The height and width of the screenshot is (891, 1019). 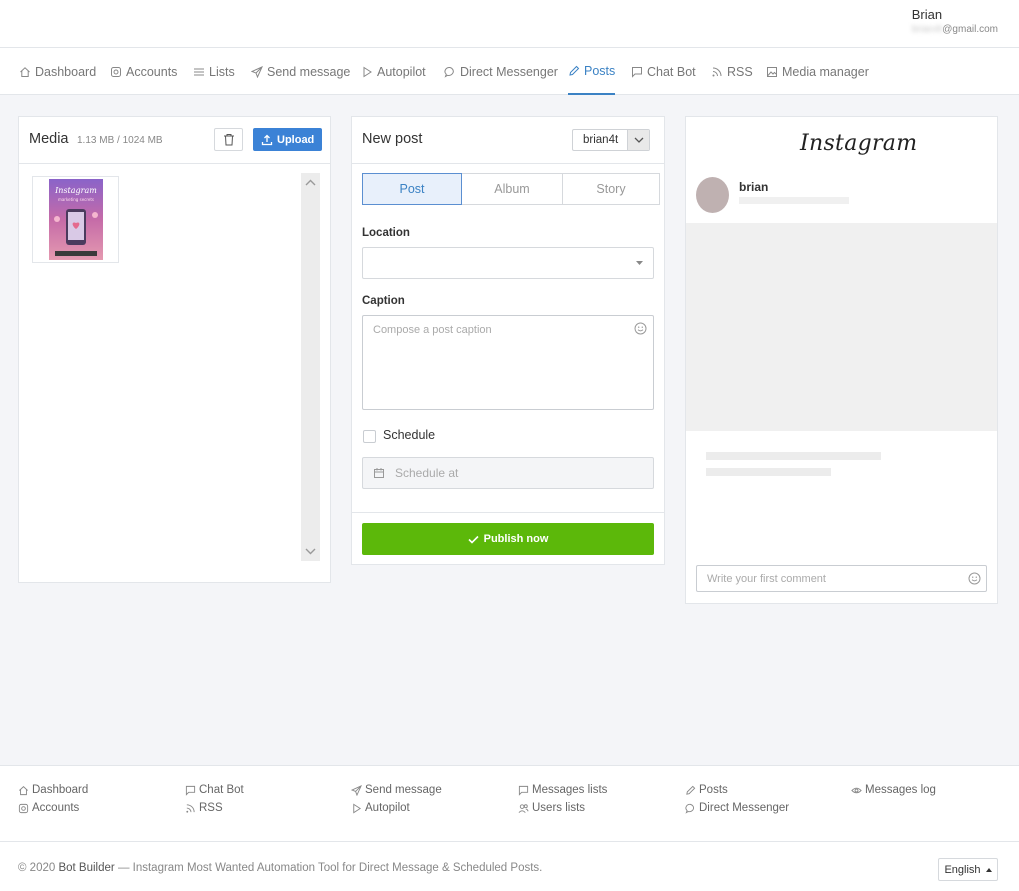 What do you see at coordinates (214, 790) in the screenshot?
I see `footer-link-chat-bot: Chat Bot` at bounding box center [214, 790].